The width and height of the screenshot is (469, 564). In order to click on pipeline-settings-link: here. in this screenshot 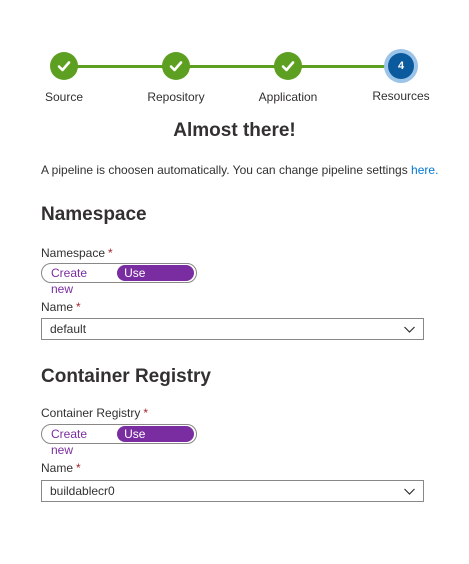, I will do `click(424, 170)`.